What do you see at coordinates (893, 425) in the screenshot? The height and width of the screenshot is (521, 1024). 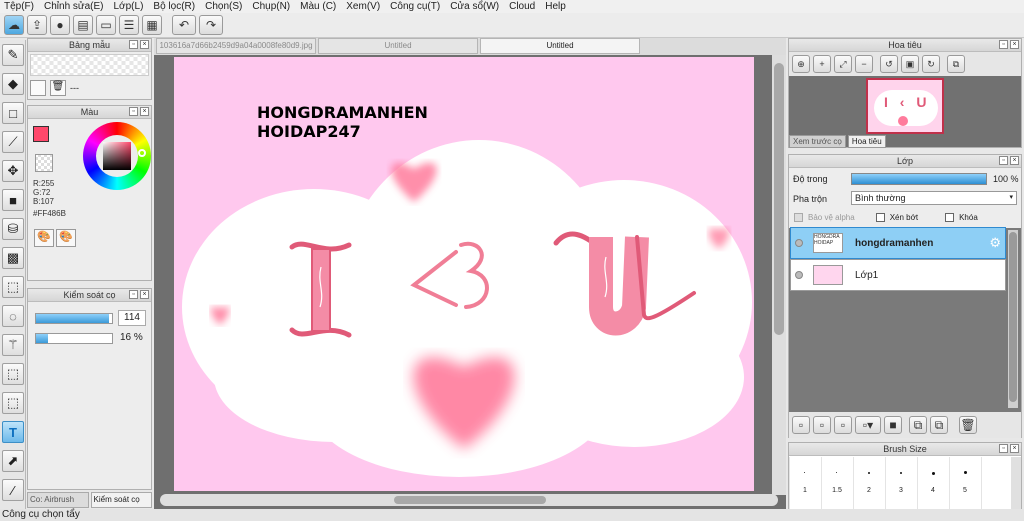 I see `folder-icon: ■` at bounding box center [893, 425].